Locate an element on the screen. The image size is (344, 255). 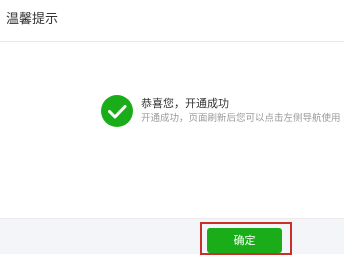
success-message-description: 开通成功，页面刷新后您可以点击左侧导航使用 is located at coordinates (241, 118).